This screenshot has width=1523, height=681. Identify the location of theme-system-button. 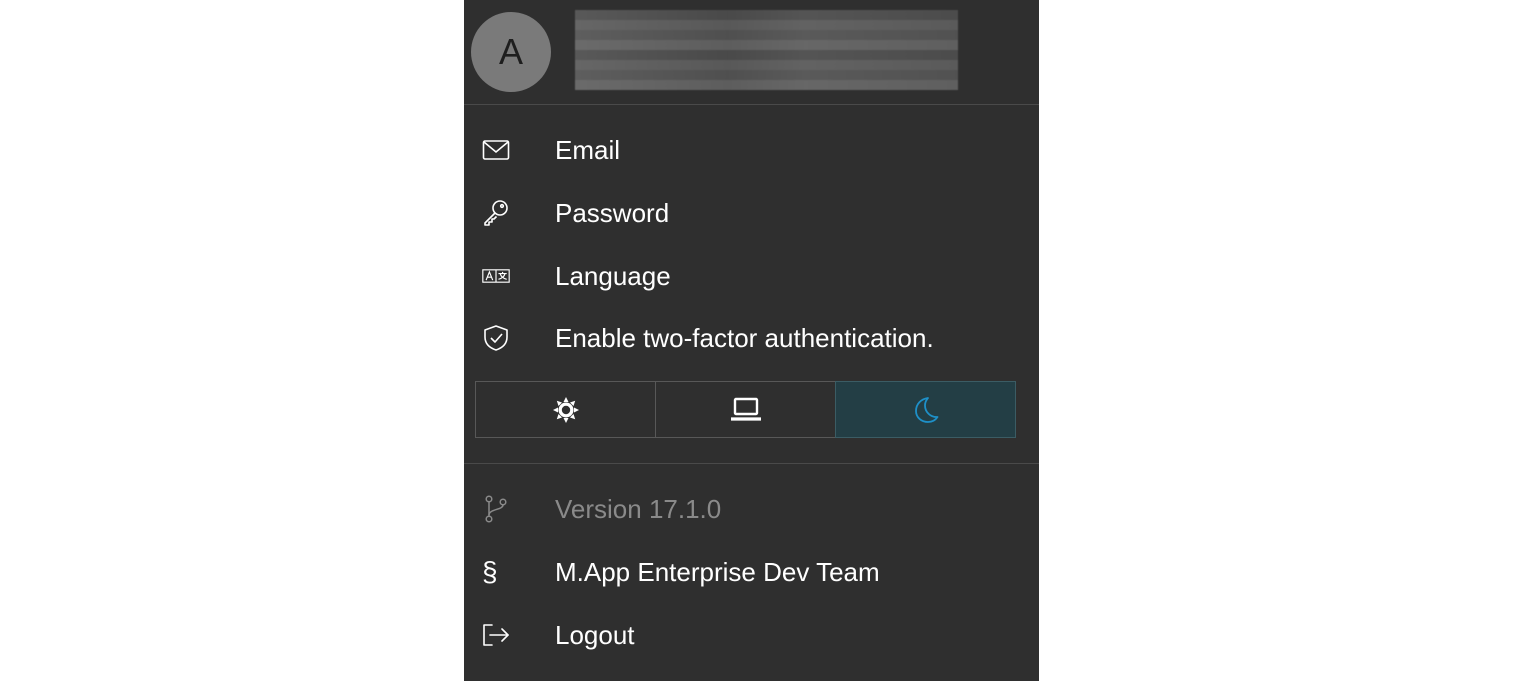
(746, 409).